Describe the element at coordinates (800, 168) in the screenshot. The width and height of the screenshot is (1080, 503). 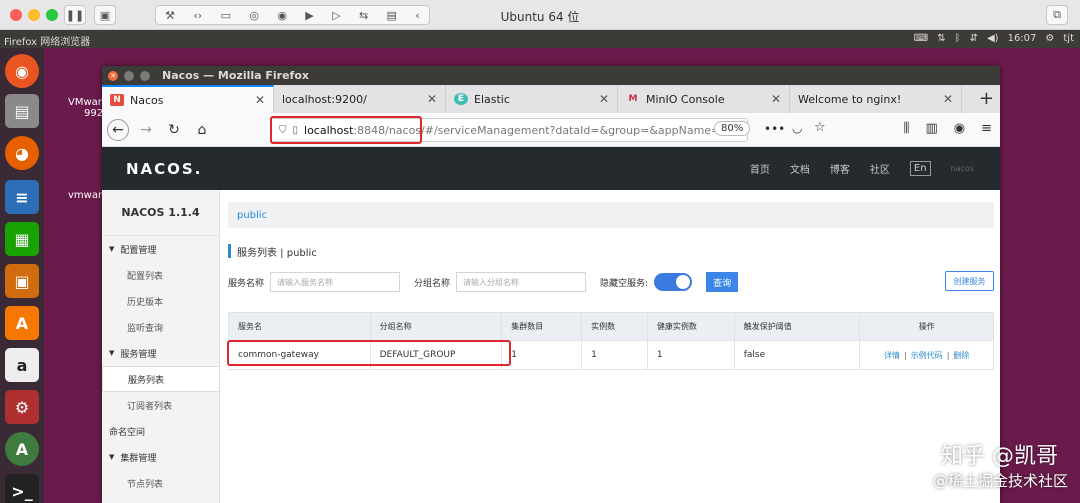
I see `menu-docs: 文档` at that location.